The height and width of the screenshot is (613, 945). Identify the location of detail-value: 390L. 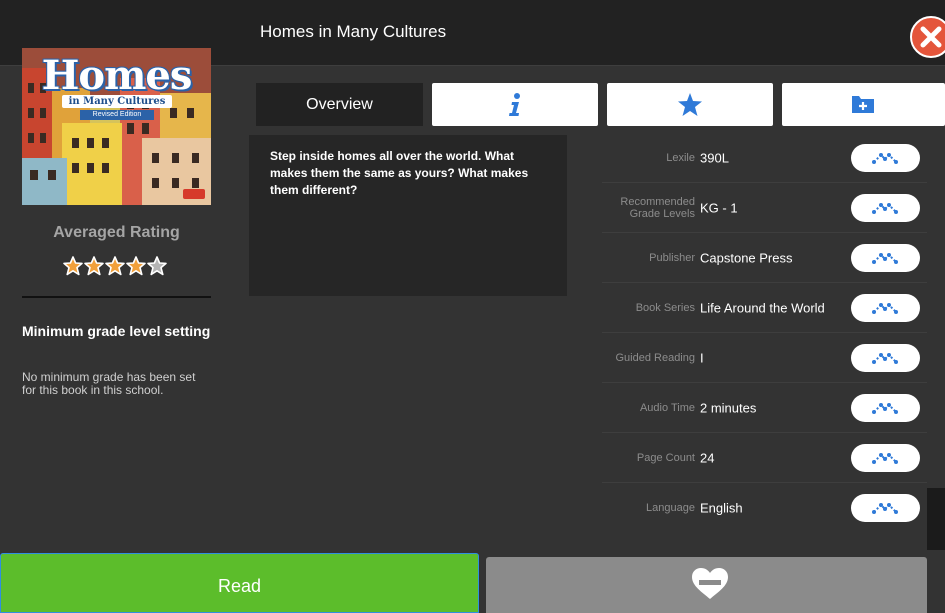
(714, 157).